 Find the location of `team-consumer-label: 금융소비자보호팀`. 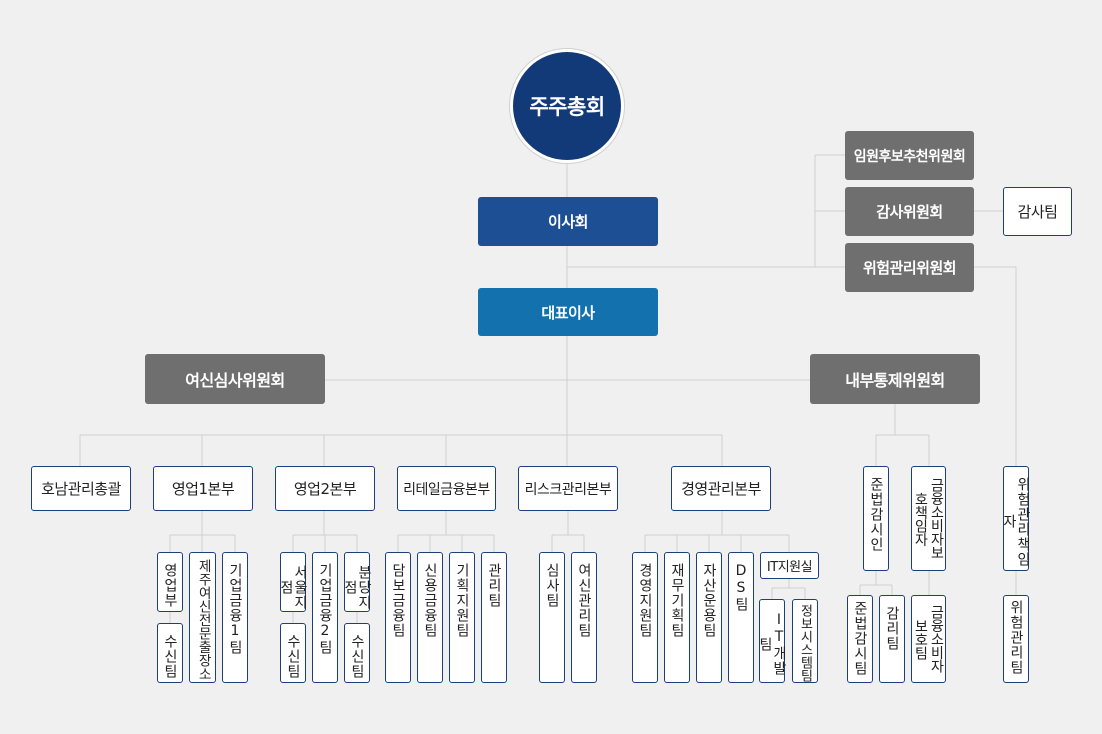

team-consumer-label: 금융소비자보호팀 is located at coordinates (928, 639).